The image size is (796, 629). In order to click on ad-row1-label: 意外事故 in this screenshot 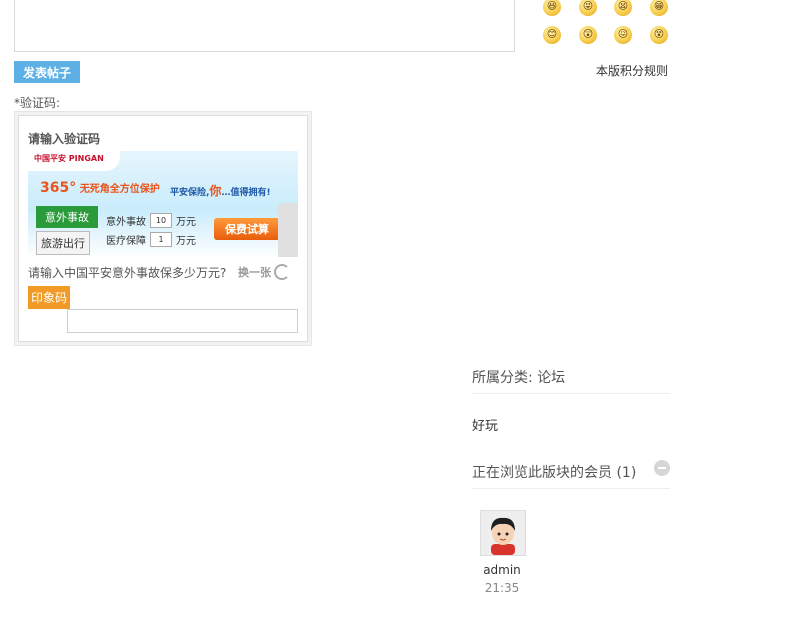, I will do `click(126, 222)`.